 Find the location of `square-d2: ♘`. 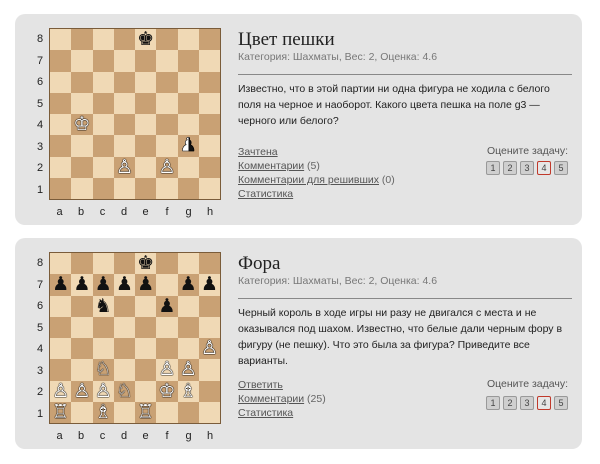

square-d2: ♘ is located at coordinates (124, 391).